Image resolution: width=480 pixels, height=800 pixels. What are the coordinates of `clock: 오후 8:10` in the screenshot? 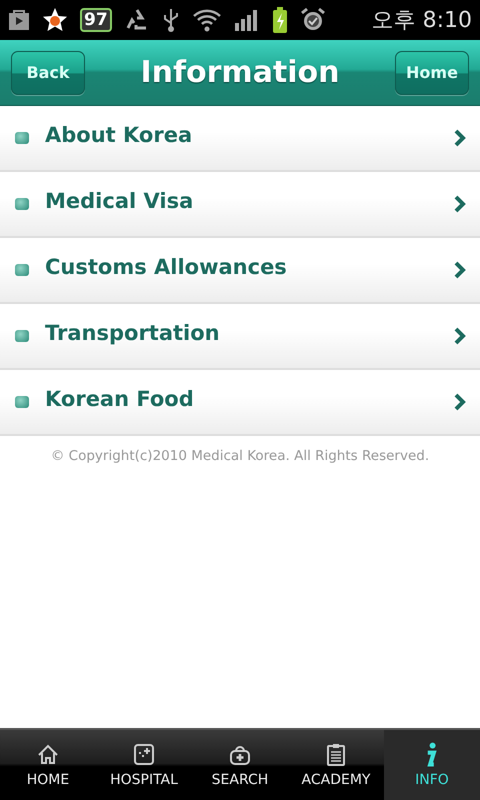 It's located at (422, 21).